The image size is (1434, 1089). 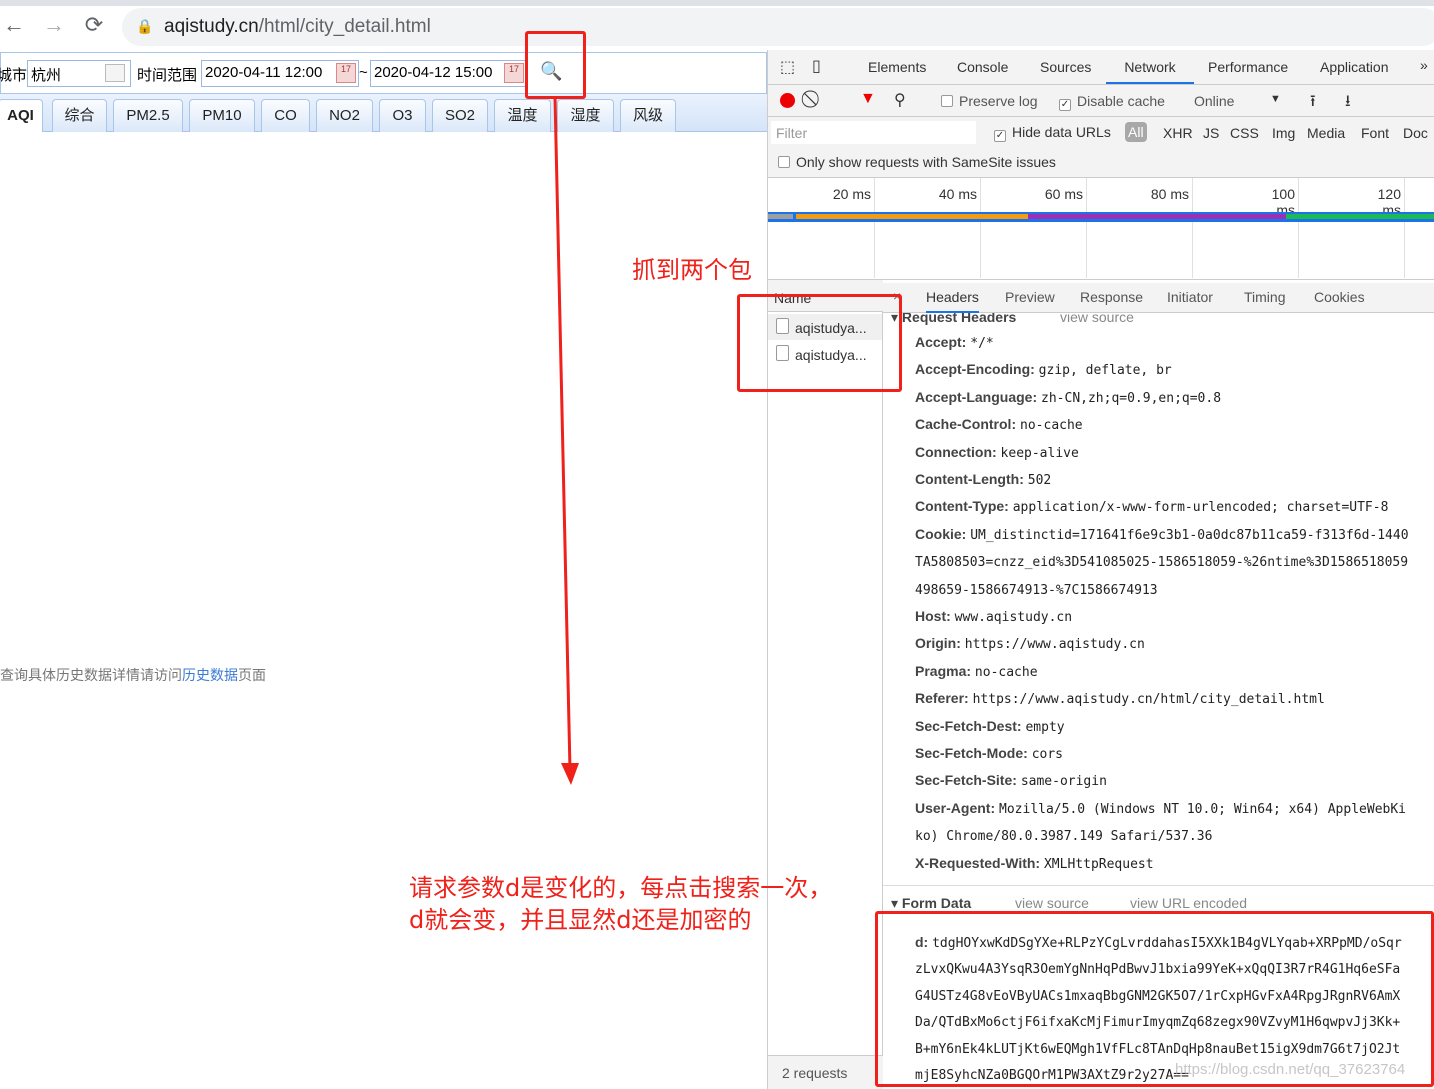 What do you see at coordinates (1313, 103) in the screenshot?
I see `import-har-icon: ⭱` at bounding box center [1313, 103].